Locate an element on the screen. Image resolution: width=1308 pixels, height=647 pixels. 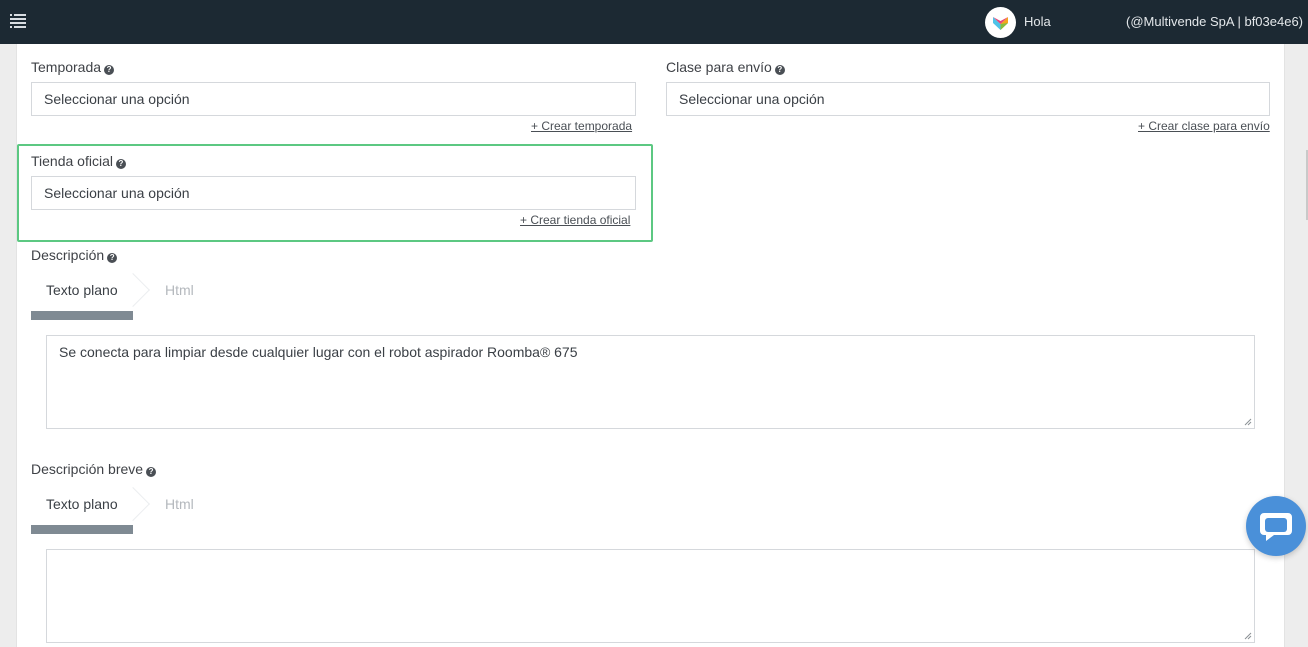
account-label: (@Multivende SpA | bf03e4e6) is located at coordinates (1215, 21).